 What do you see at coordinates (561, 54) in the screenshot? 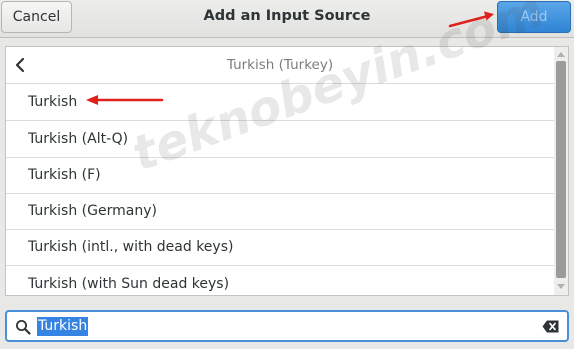
I see `scroll-up-arrow-icon` at bounding box center [561, 54].